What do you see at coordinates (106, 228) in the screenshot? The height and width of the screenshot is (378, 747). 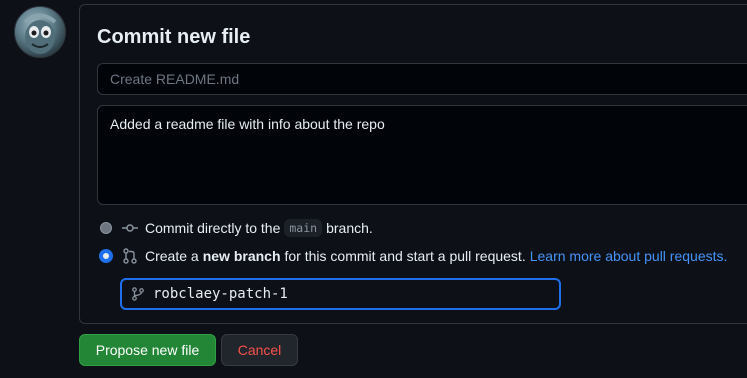 I see `commit-direct-radio` at bounding box center [106, 228].